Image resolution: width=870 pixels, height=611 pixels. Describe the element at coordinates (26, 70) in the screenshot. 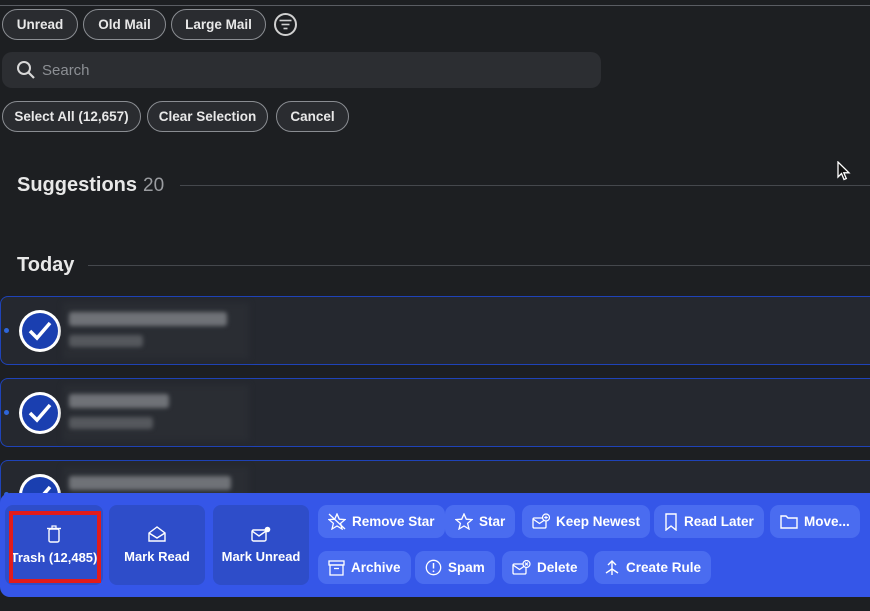

I see `search-icon` at that location.